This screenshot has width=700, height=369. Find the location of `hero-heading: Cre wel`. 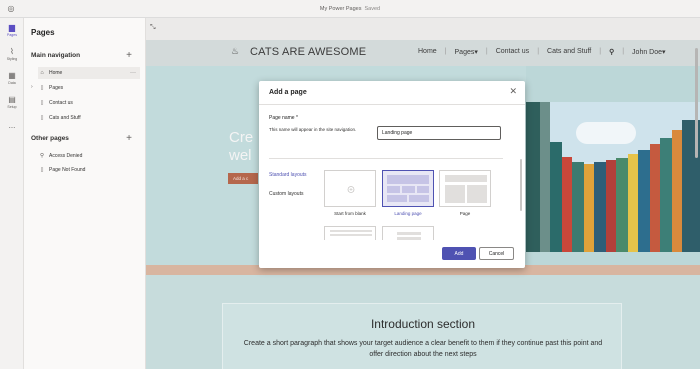

hero-heading: Cre wel is located at coordinates (241, 147).